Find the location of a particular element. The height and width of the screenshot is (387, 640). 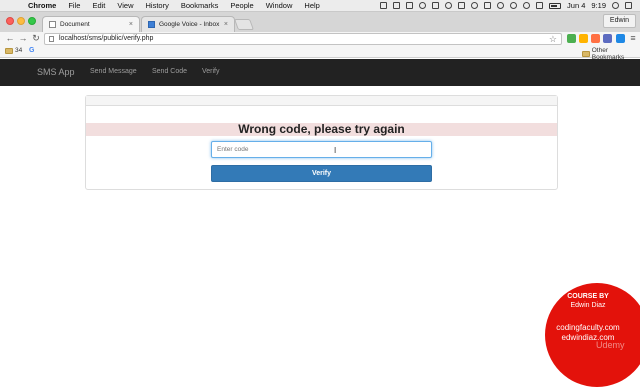

address-bar: localhost/sms/public/verify.php ☆ is located at coordinates (303, 39).